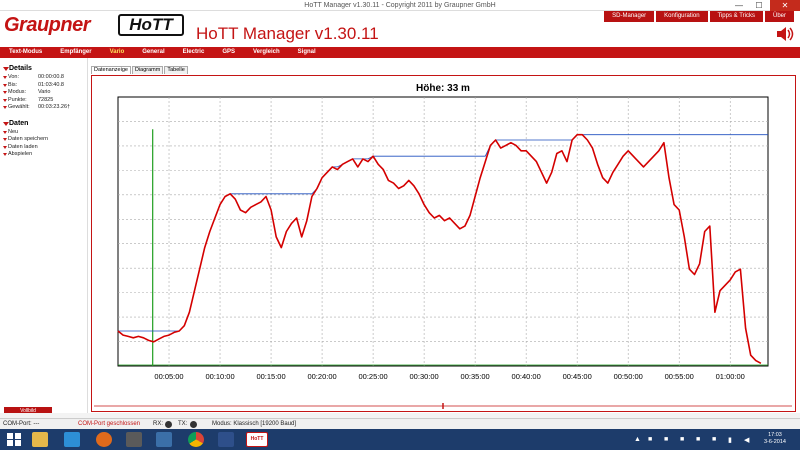  Describe the element at coordinates (40, 439) in the screenshot. I see `file-explorer-icon` at that location.